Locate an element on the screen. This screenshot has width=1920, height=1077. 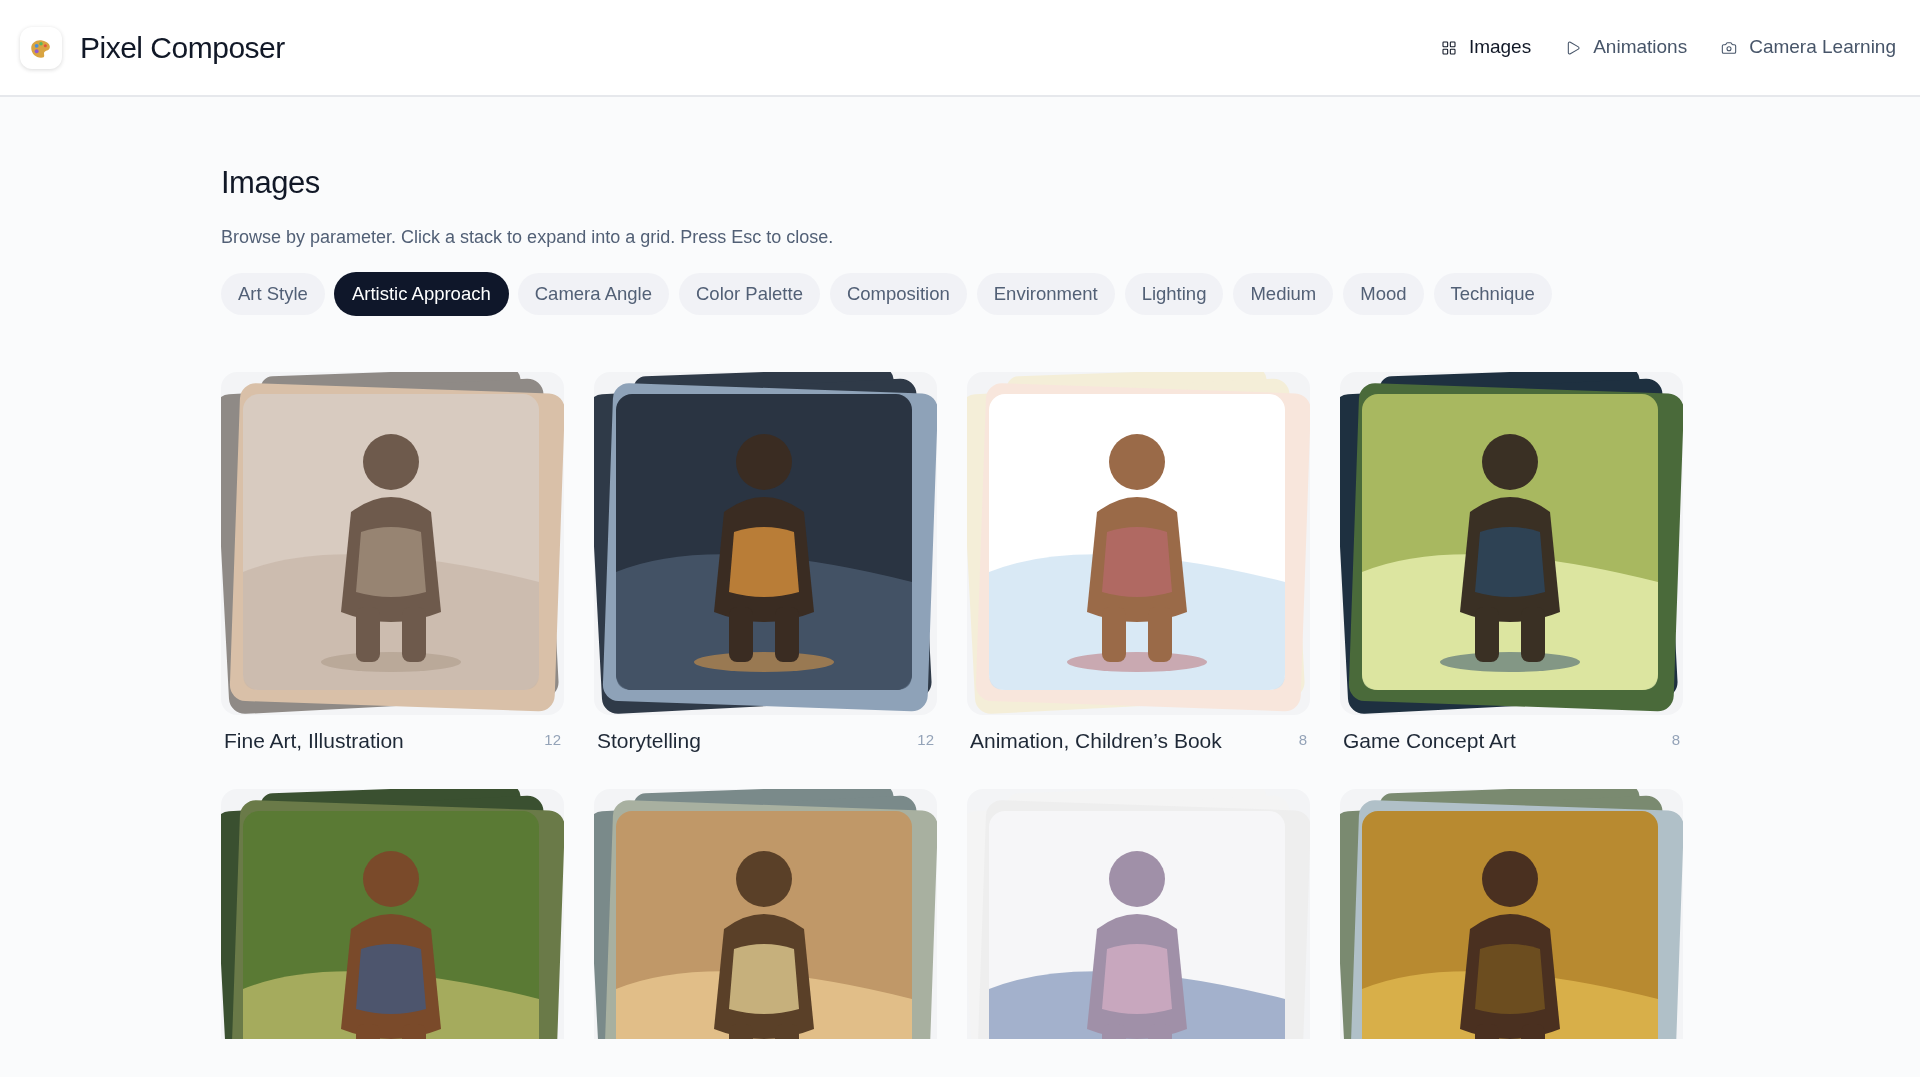
stack-label: Storytelling is located at coordinates (649, 740).